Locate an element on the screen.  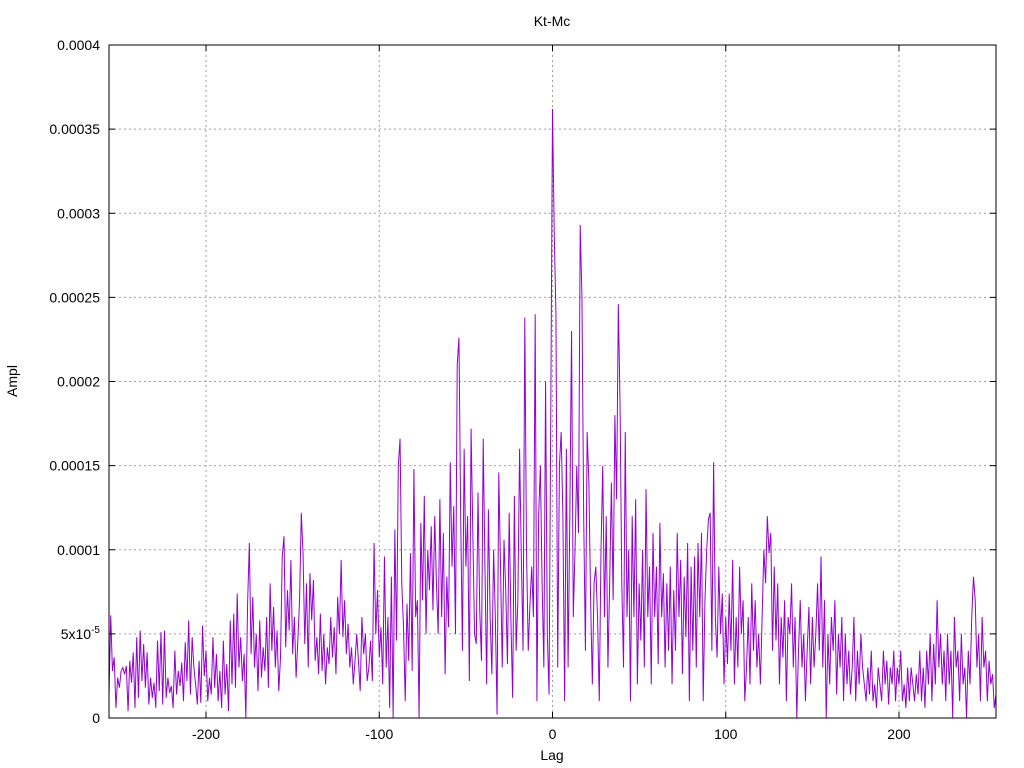
x-tick-label: 200 is located at coordinates (899, 734).